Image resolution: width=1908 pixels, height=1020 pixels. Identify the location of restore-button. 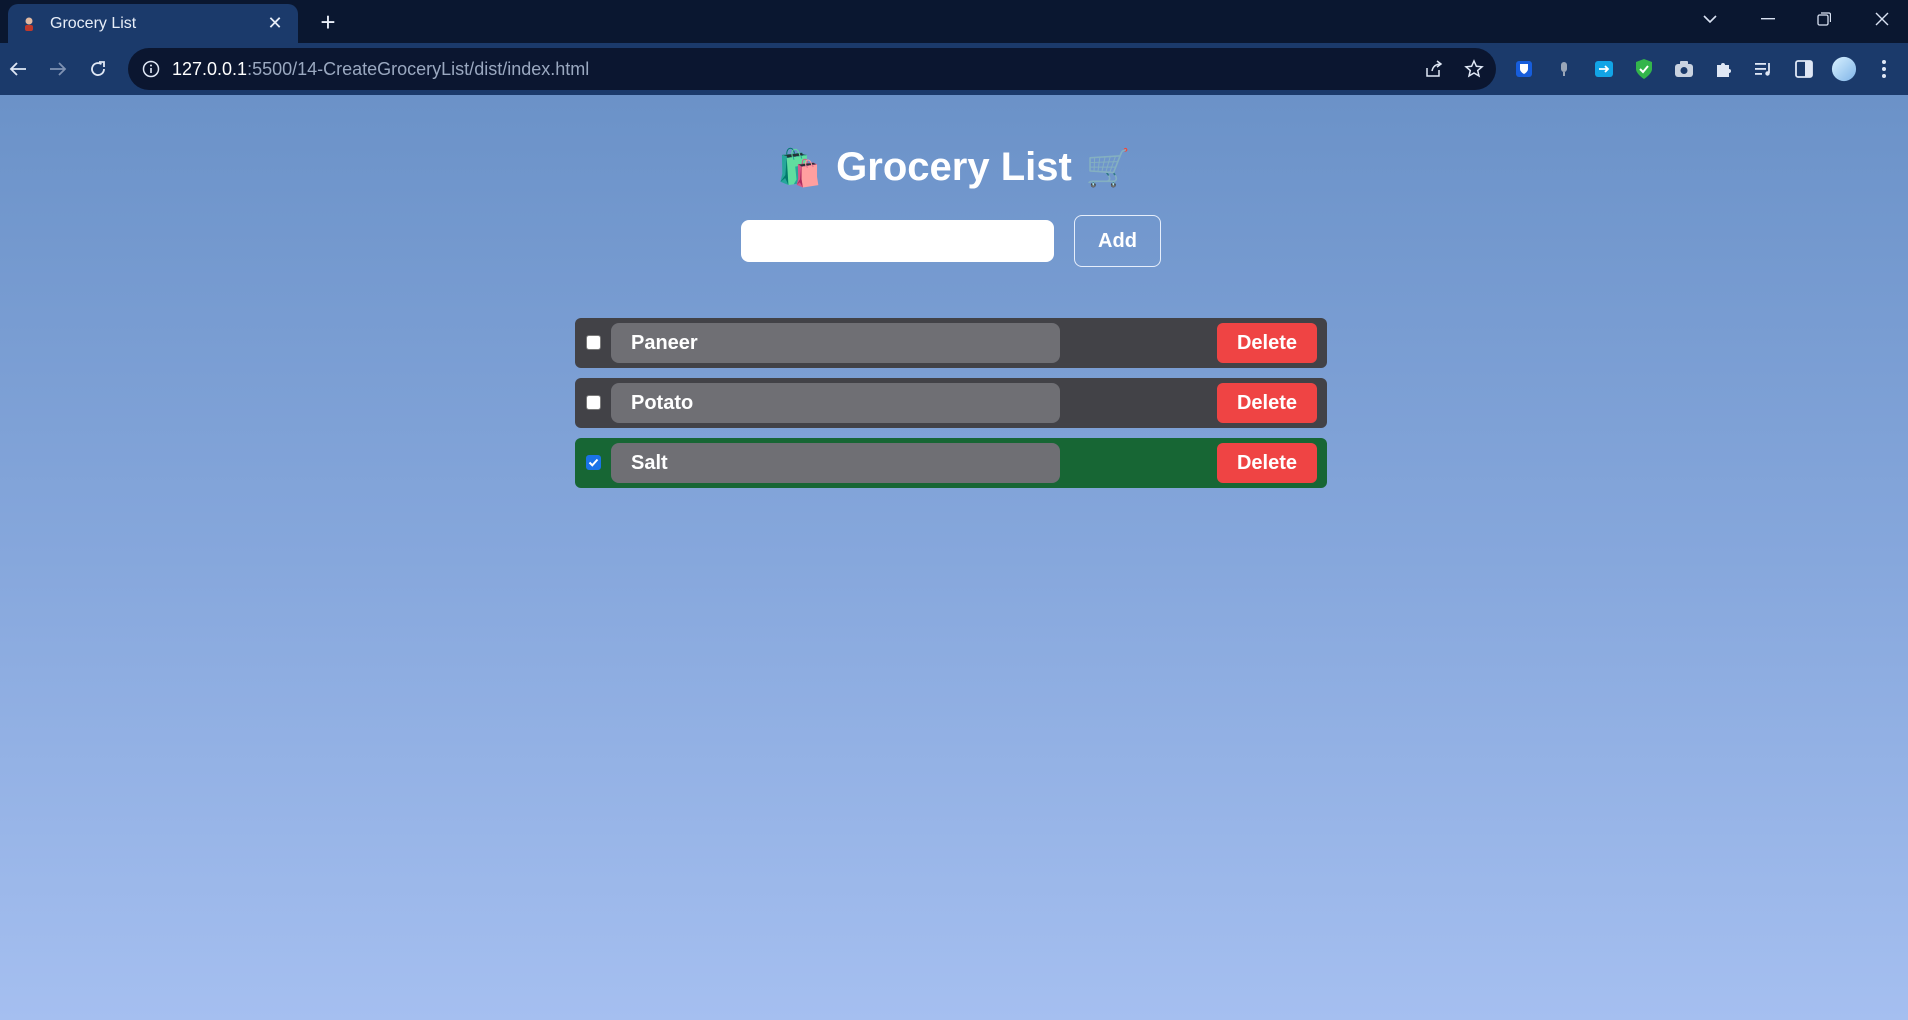
(1824, 19).